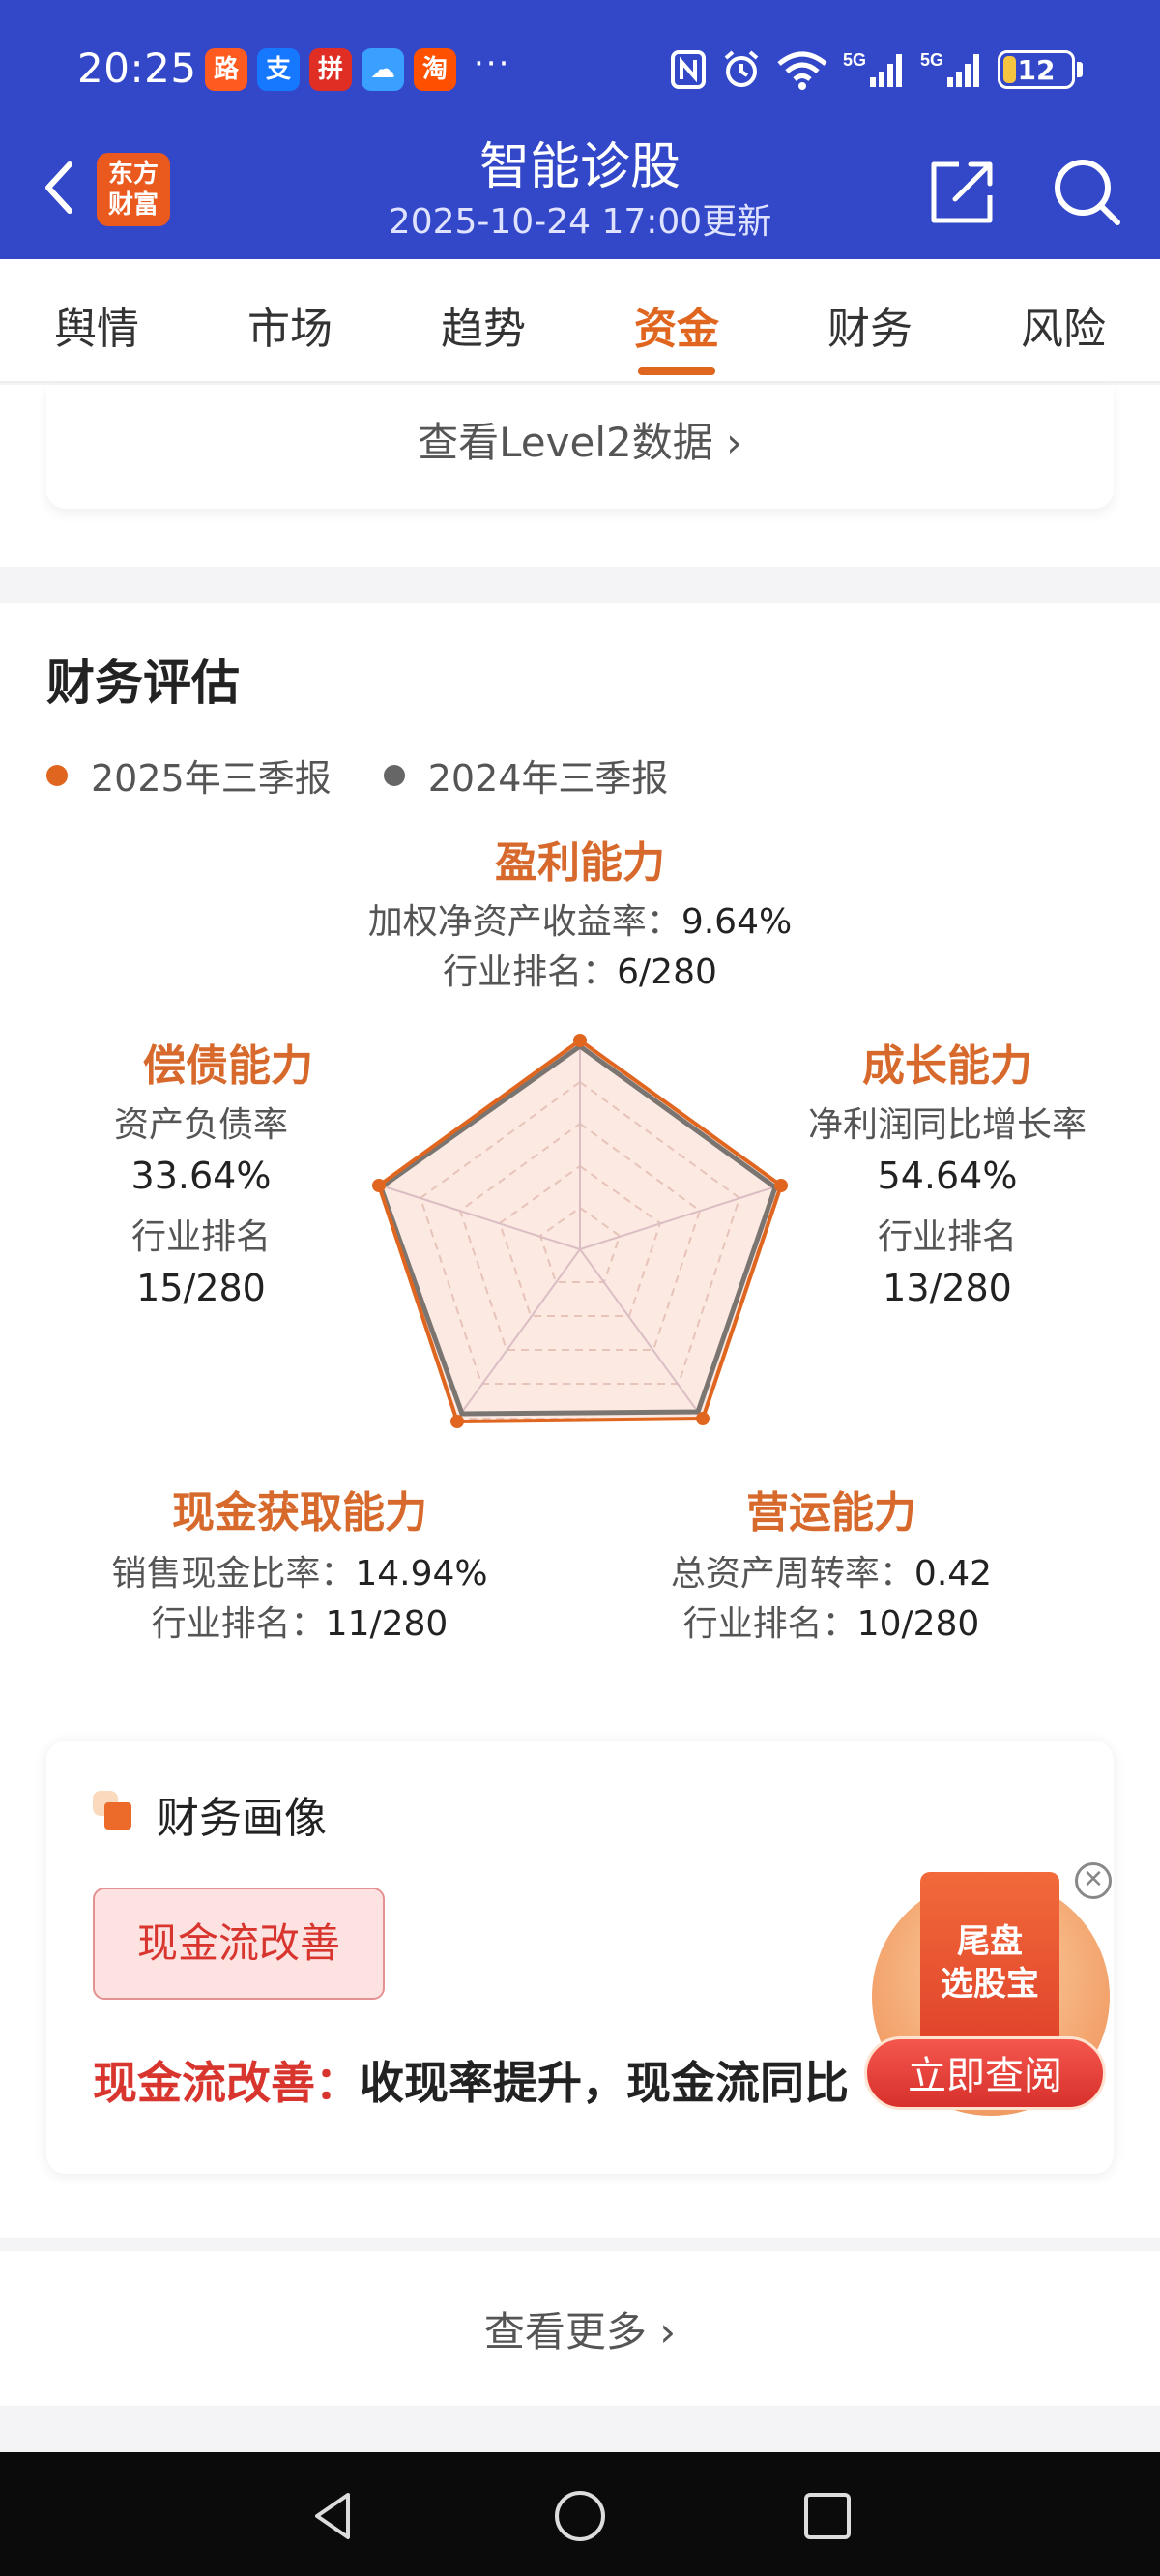 The image size is (1160, 2576). I want to click on active-tab-indicator, so click(677, 371).